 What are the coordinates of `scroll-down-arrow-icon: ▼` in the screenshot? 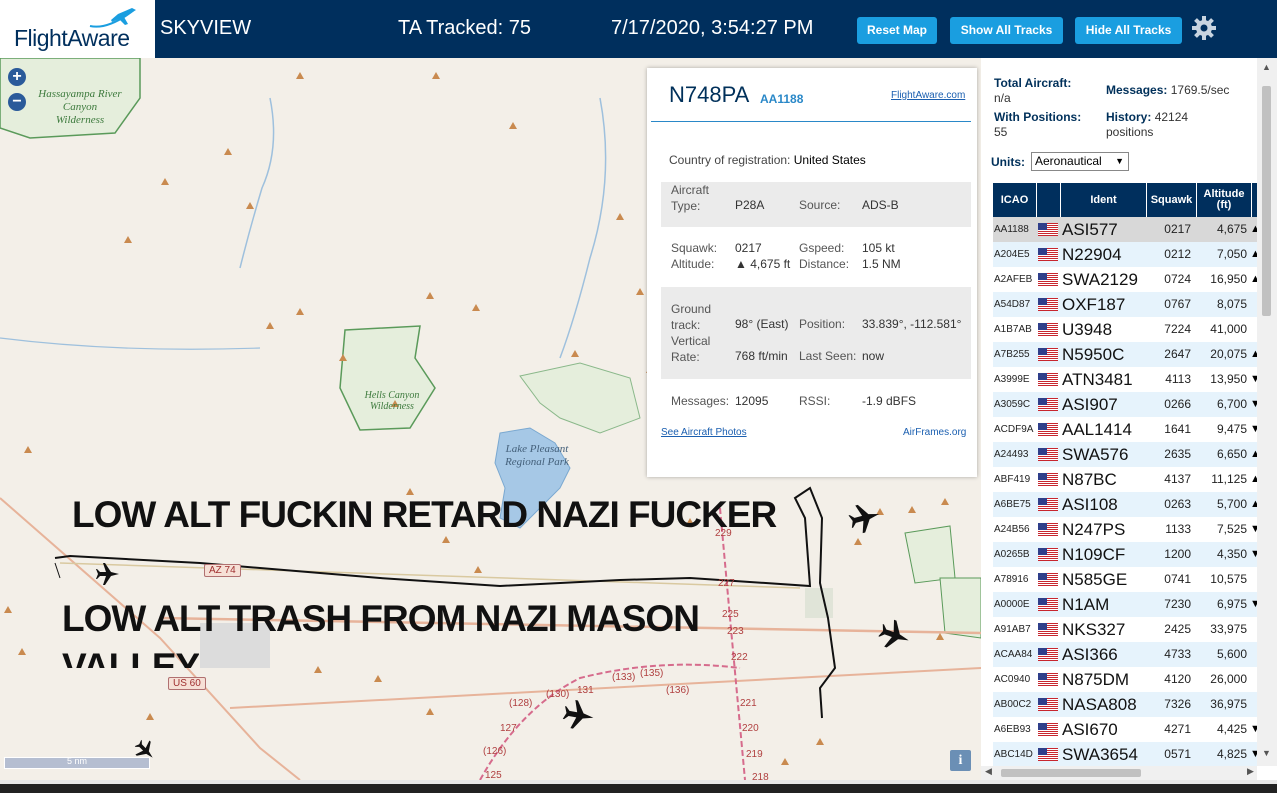 It's located at (1266, 753).